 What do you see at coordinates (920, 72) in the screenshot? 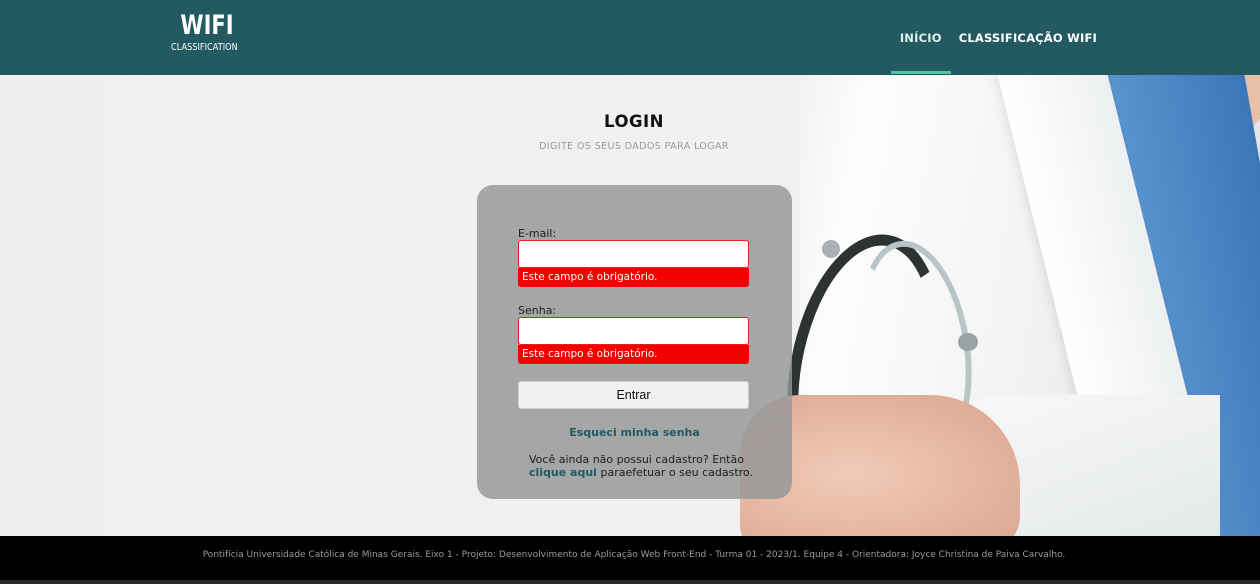
I see `active-nav-indicator` at bounding box center [920, 72].